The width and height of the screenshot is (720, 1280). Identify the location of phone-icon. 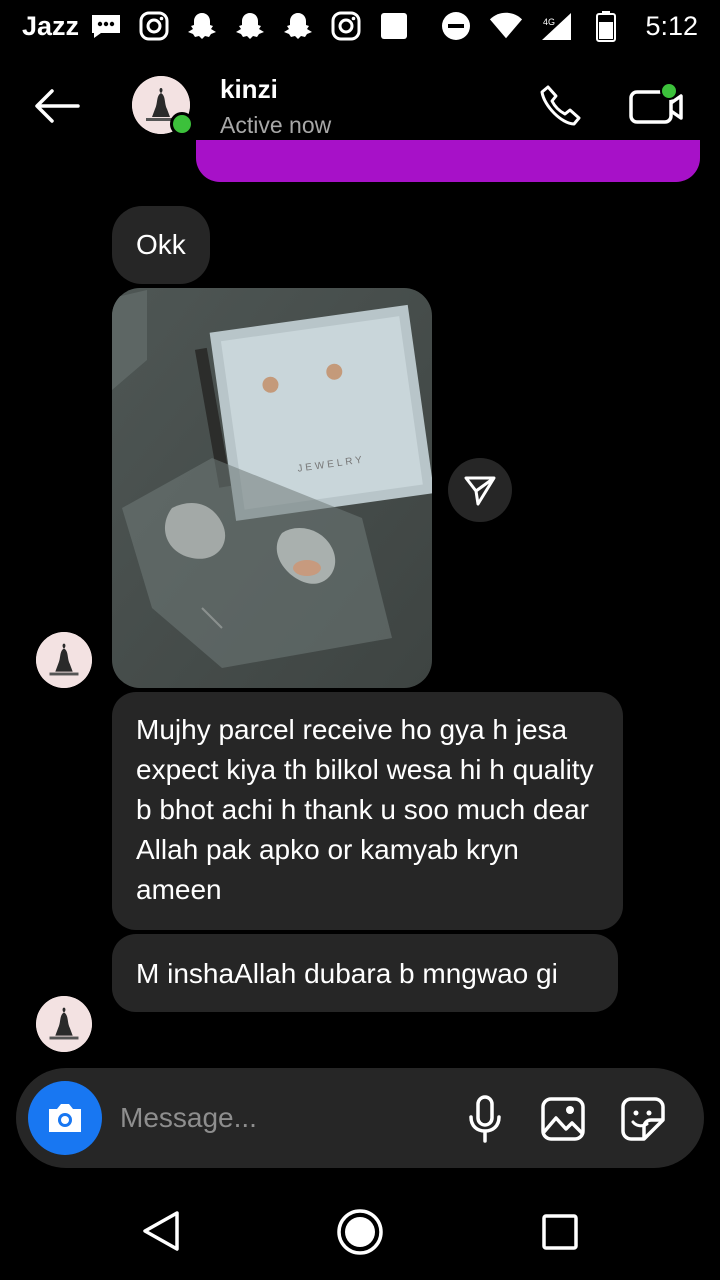
(560, 105).